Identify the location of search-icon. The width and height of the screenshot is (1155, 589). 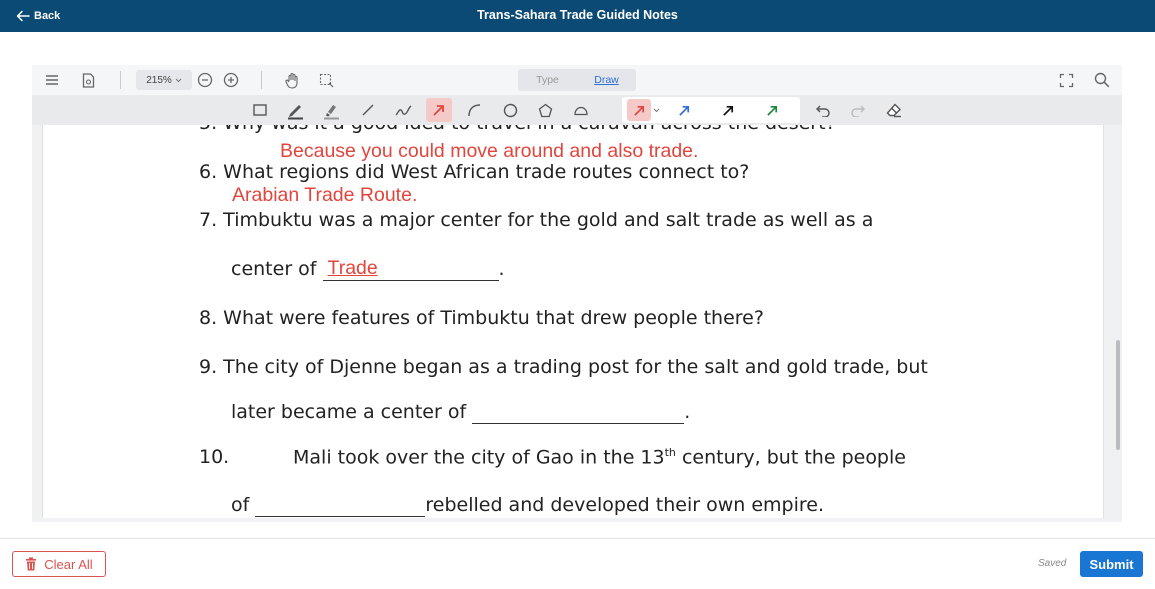
(1102, 80).